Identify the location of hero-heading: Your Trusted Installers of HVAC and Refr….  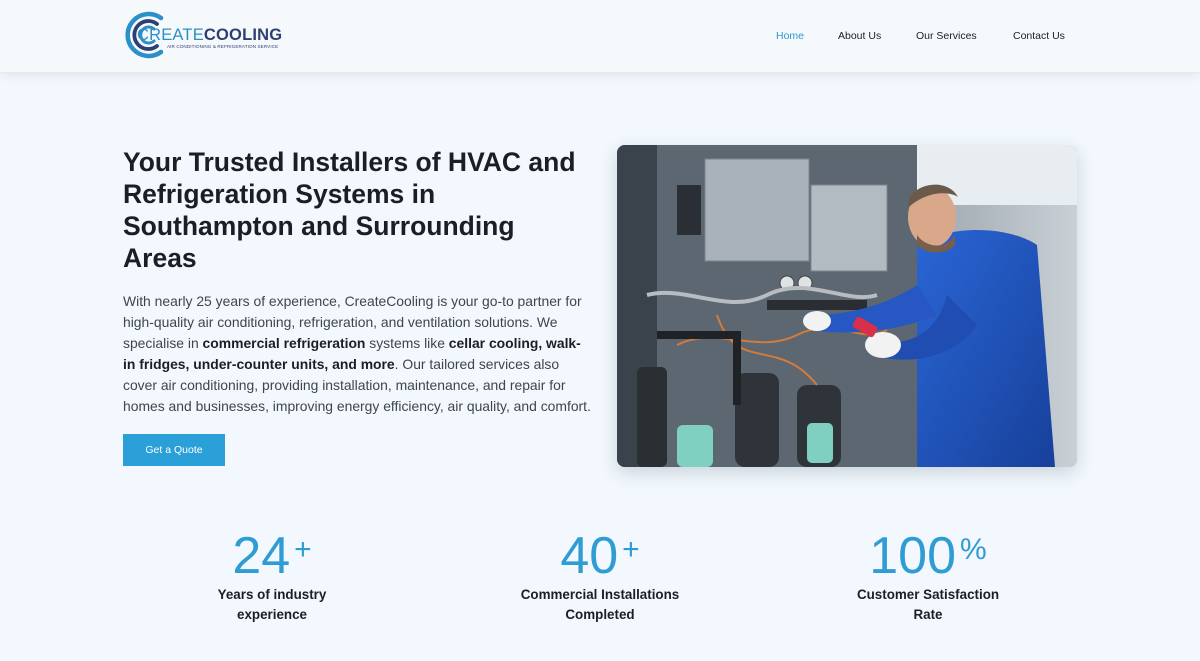
(349, 210).